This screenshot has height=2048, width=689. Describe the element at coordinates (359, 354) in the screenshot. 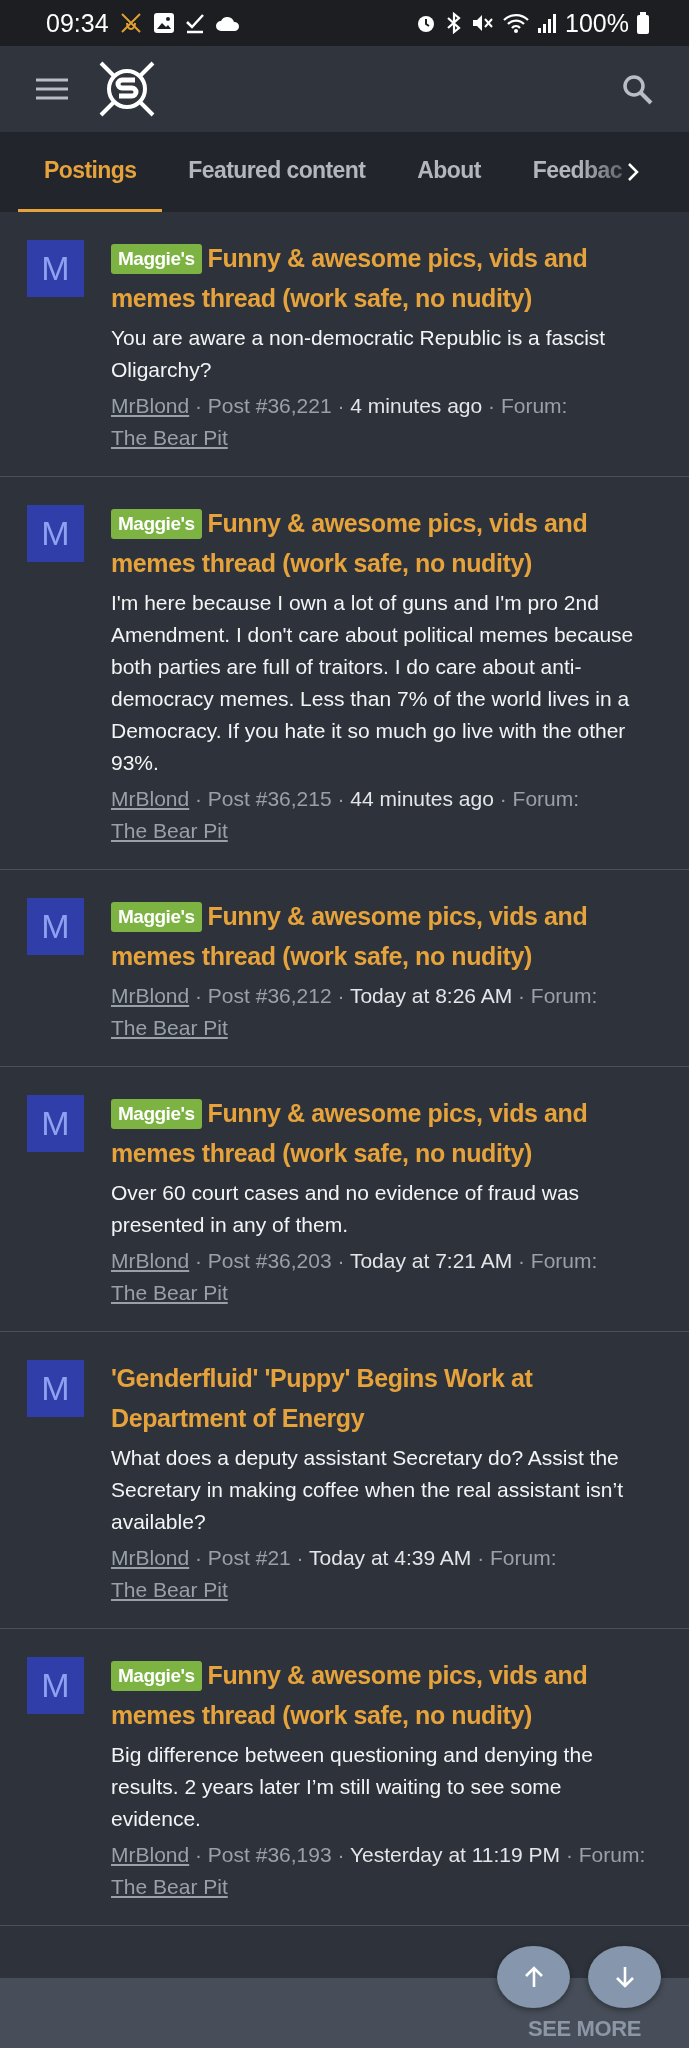

I see `post-snippet: You are aware a non-democratic Republic is a fascist Oligarchy?` at that location.